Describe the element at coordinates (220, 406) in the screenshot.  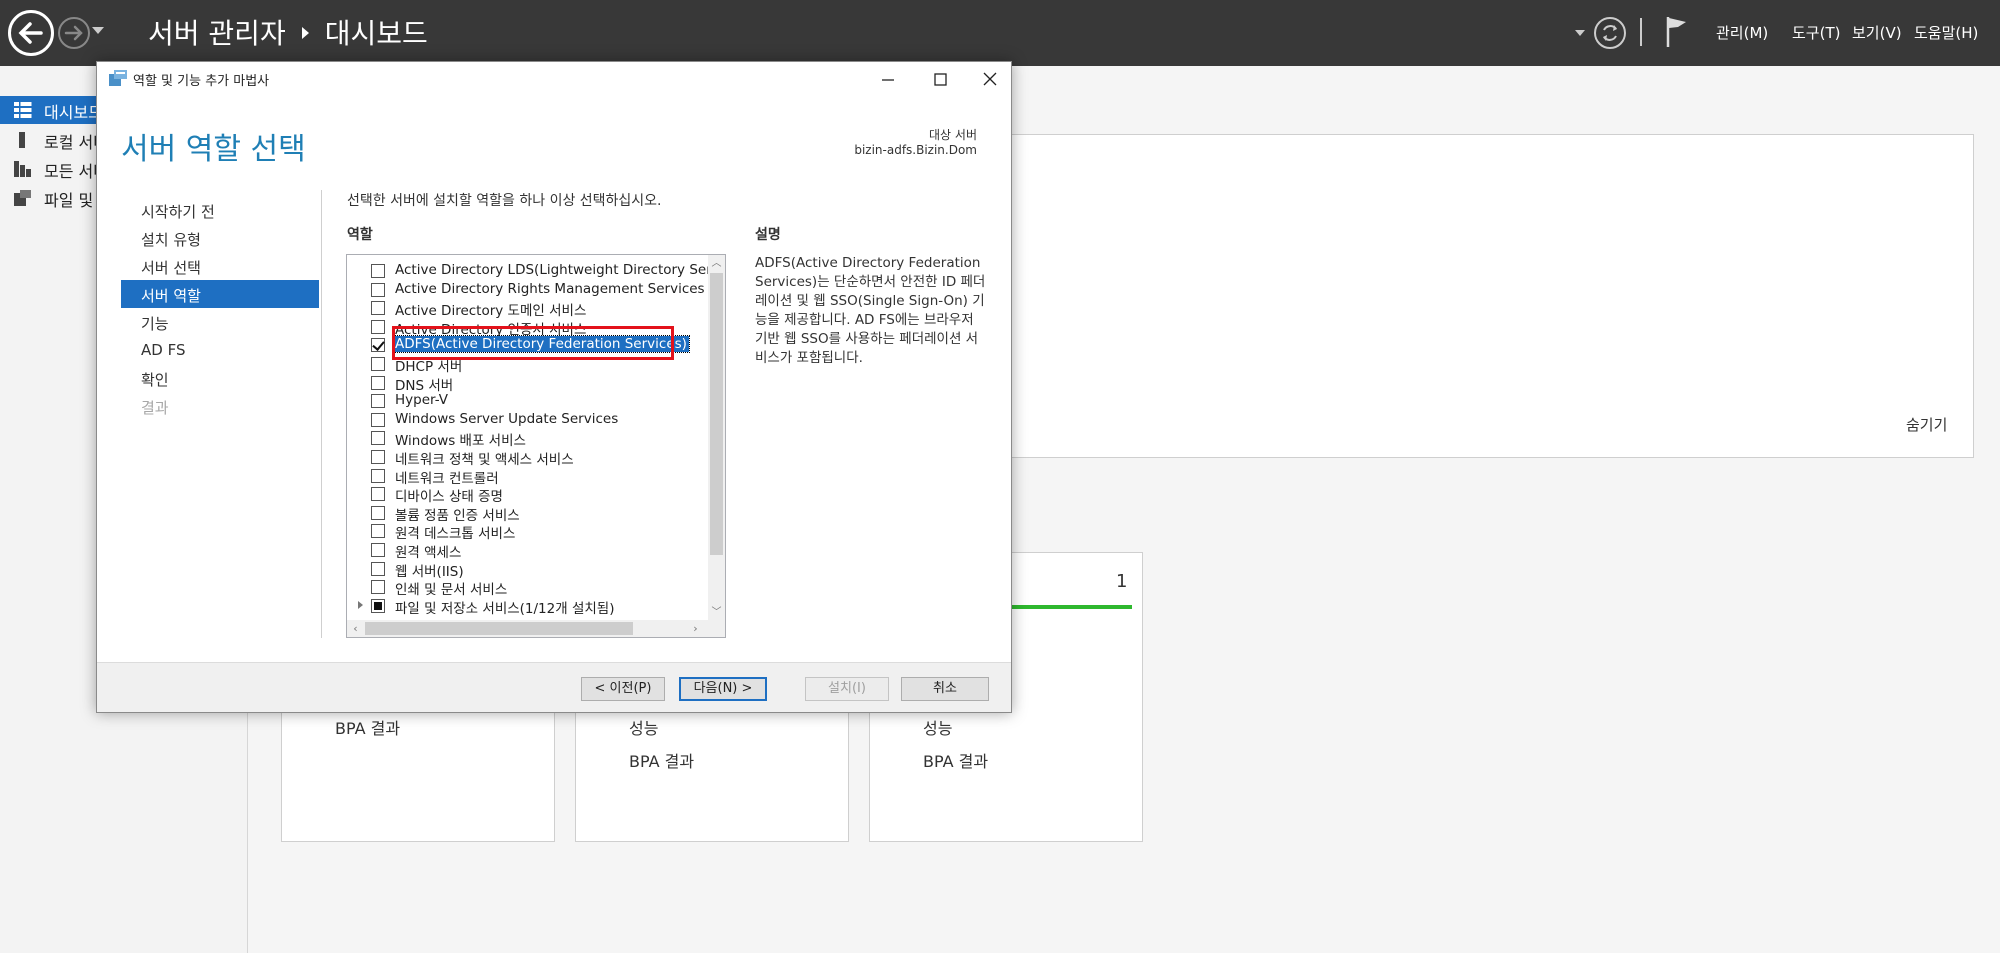
I see `step-results: 결과` at that location.